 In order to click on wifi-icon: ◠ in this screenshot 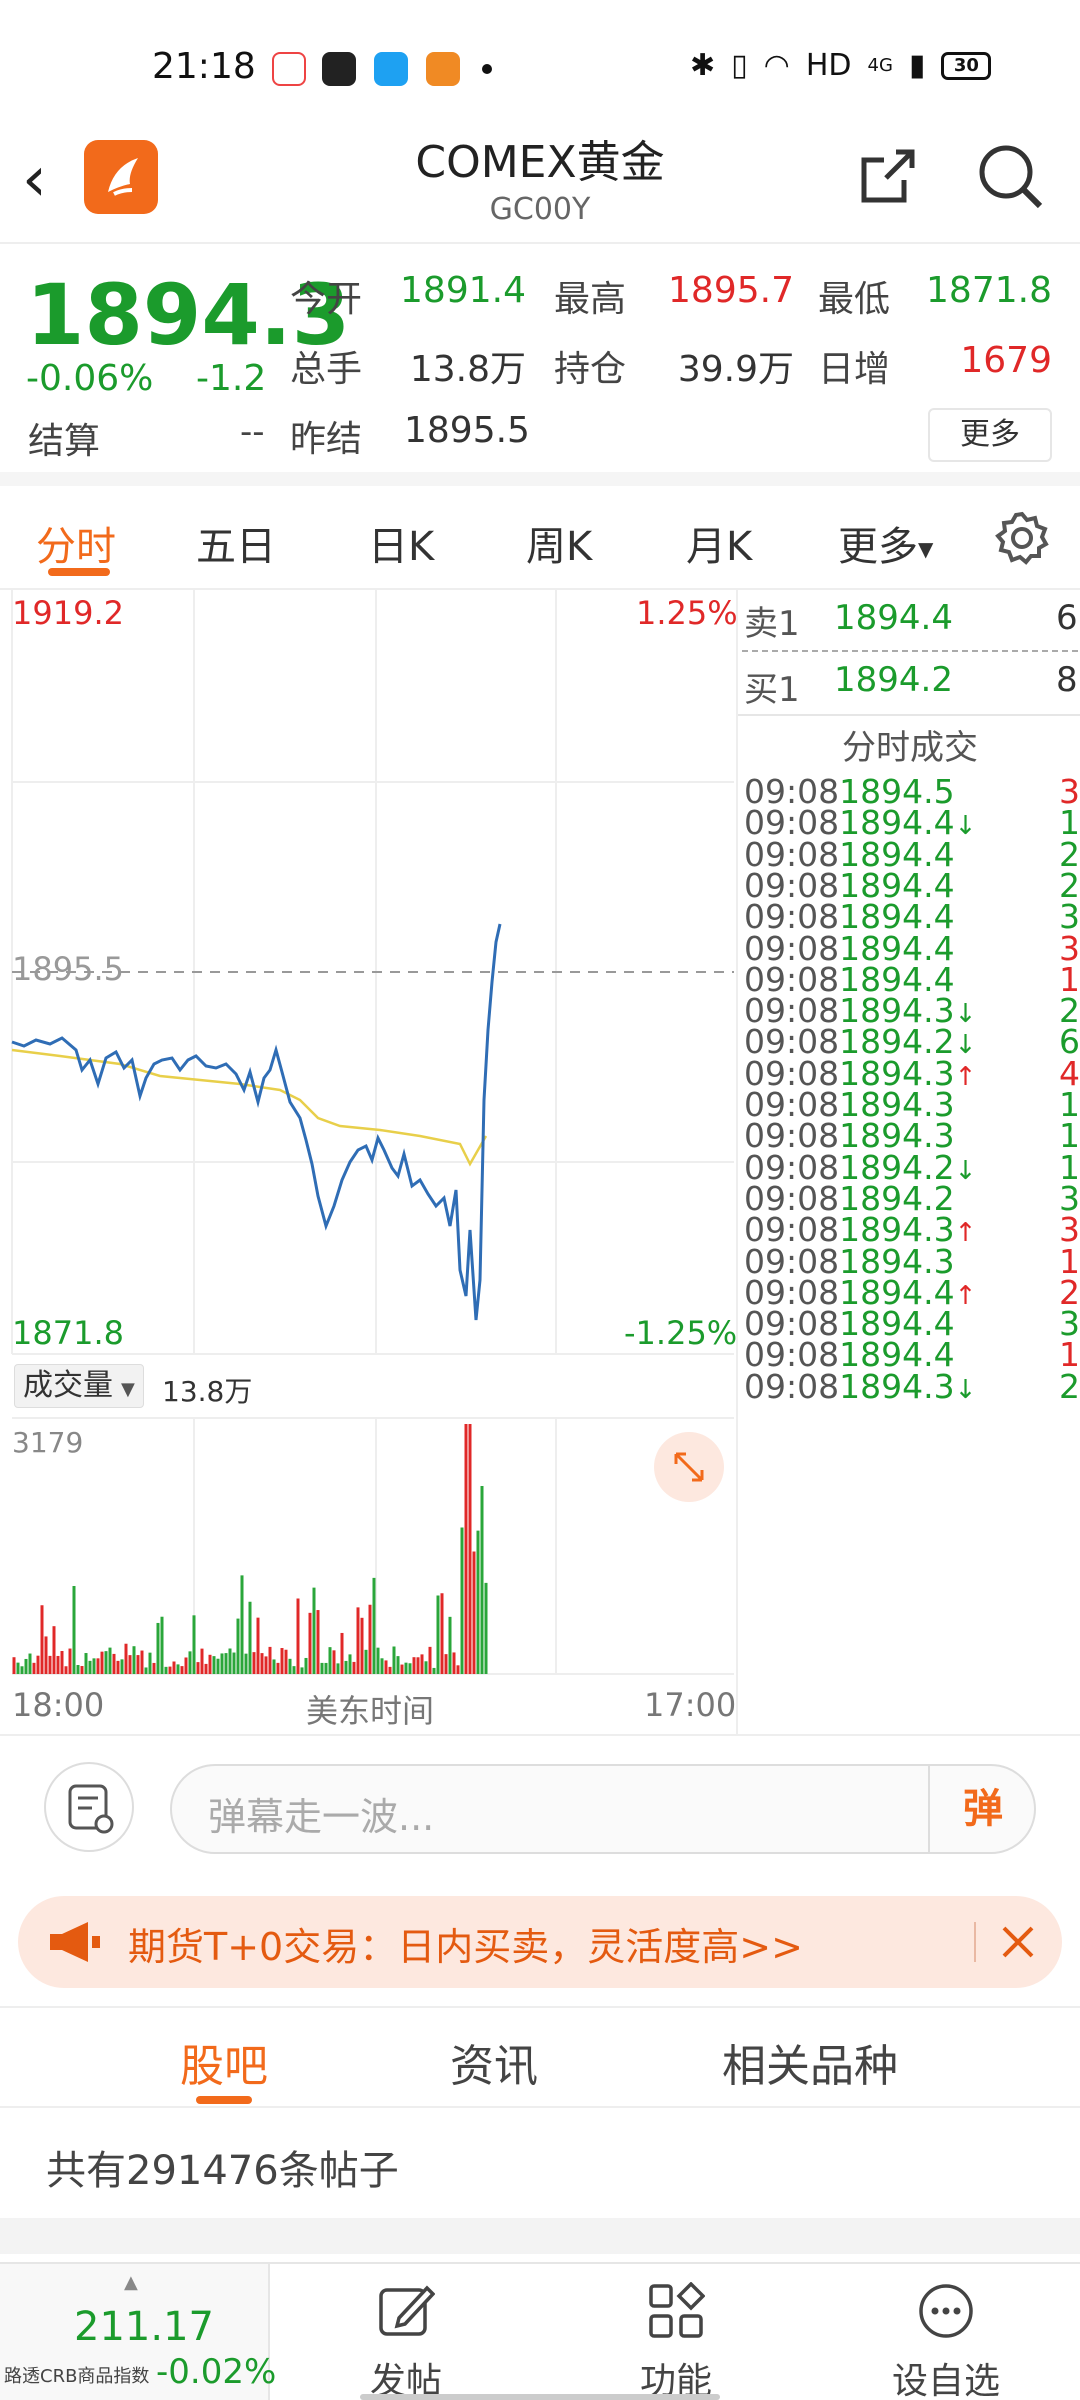, I will do `click(776, 65)`.